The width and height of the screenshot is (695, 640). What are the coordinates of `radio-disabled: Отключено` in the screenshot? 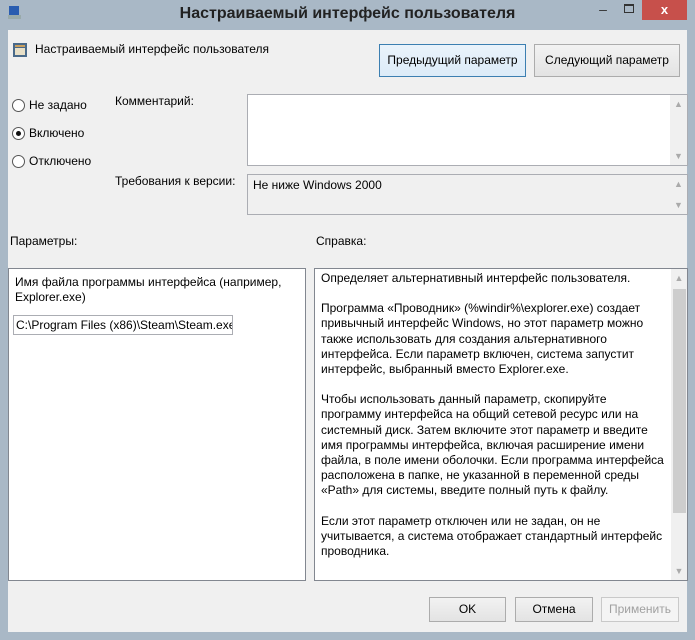 It's located at (51, 161).